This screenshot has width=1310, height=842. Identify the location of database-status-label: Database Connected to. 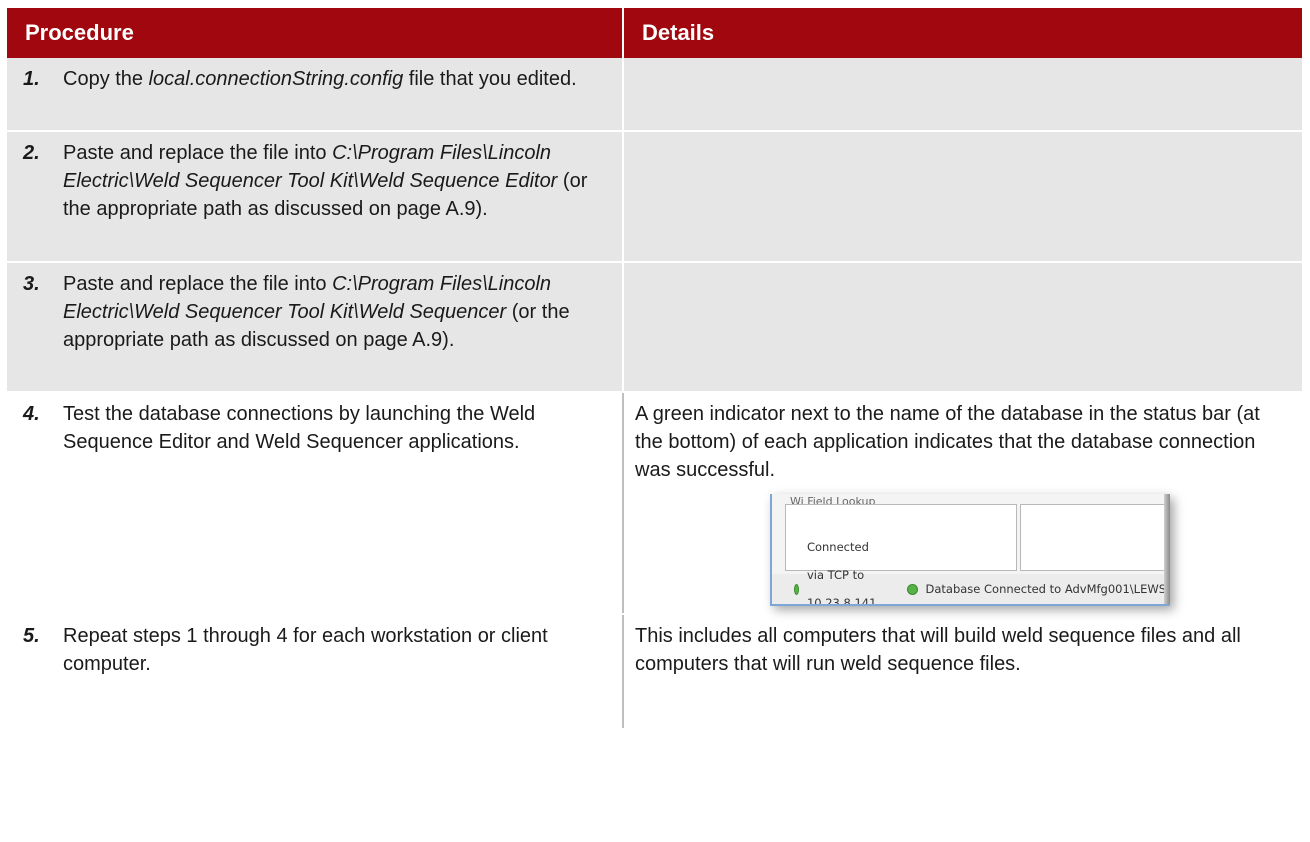
(993, 589).